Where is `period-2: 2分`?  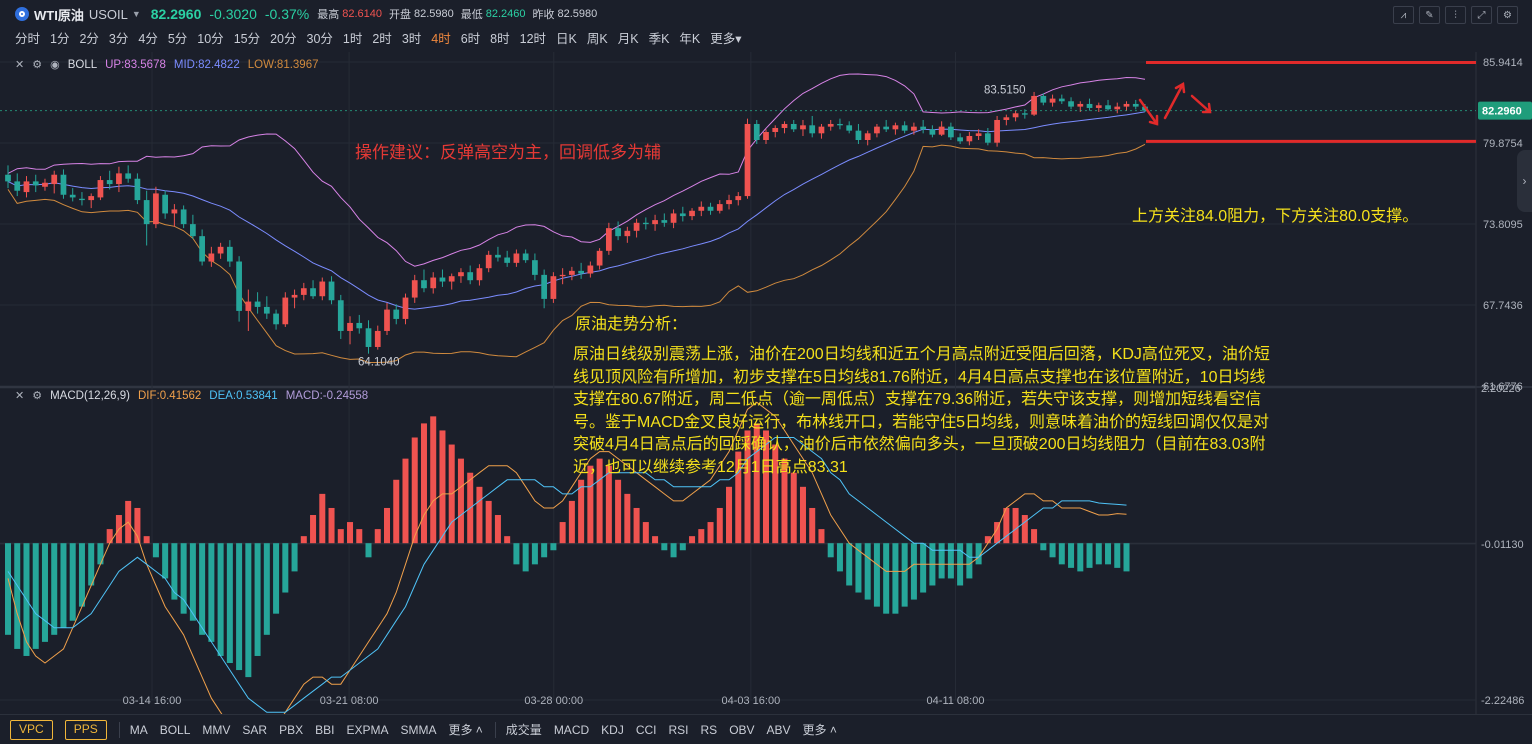 period-2: 2分 is located at coordinates (88, 39).